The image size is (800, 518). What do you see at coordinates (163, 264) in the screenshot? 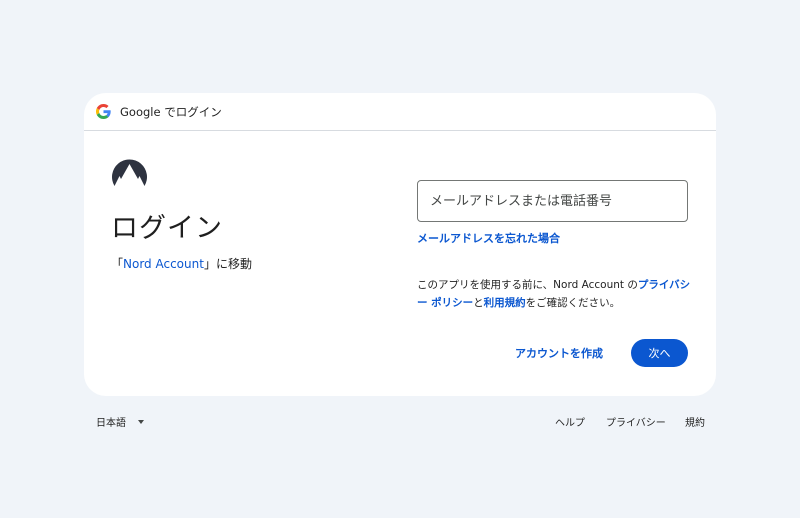
I see `nord-account-link: Nord Account` at bounding box center [163, 264].